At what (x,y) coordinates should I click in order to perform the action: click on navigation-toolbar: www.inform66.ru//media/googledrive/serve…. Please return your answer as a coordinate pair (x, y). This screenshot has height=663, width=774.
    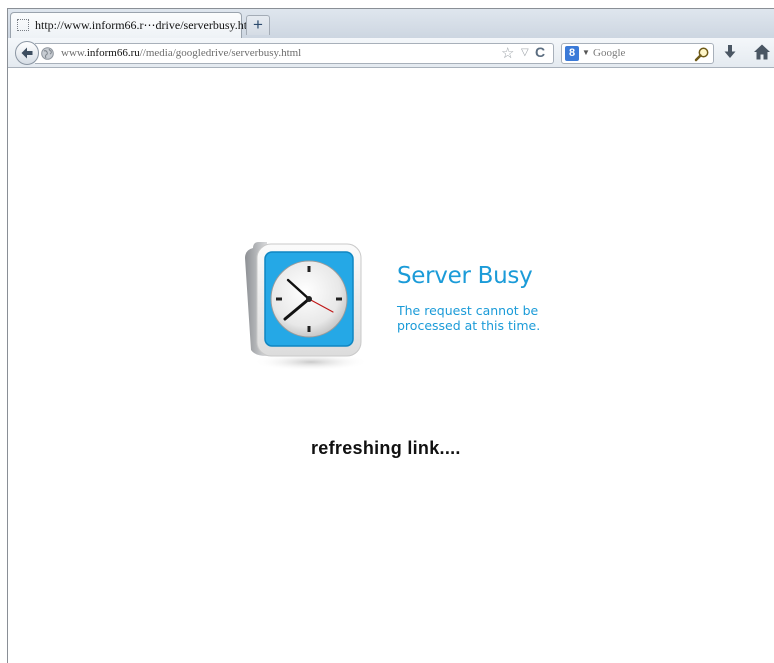
    Looking at the image, I should click on (391, 53).